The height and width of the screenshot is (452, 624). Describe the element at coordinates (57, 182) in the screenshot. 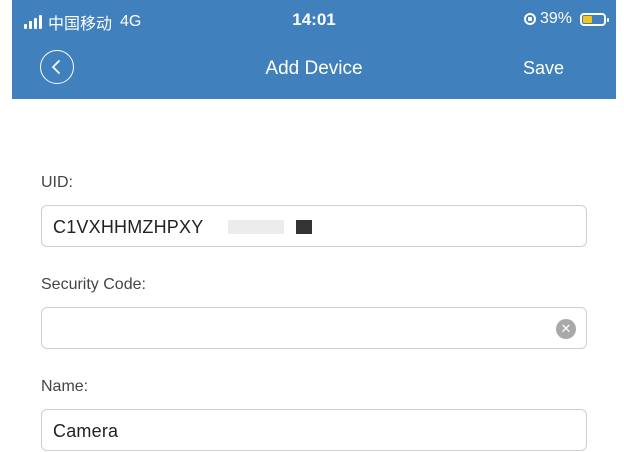

I see `uid-label: UID:` at that location.